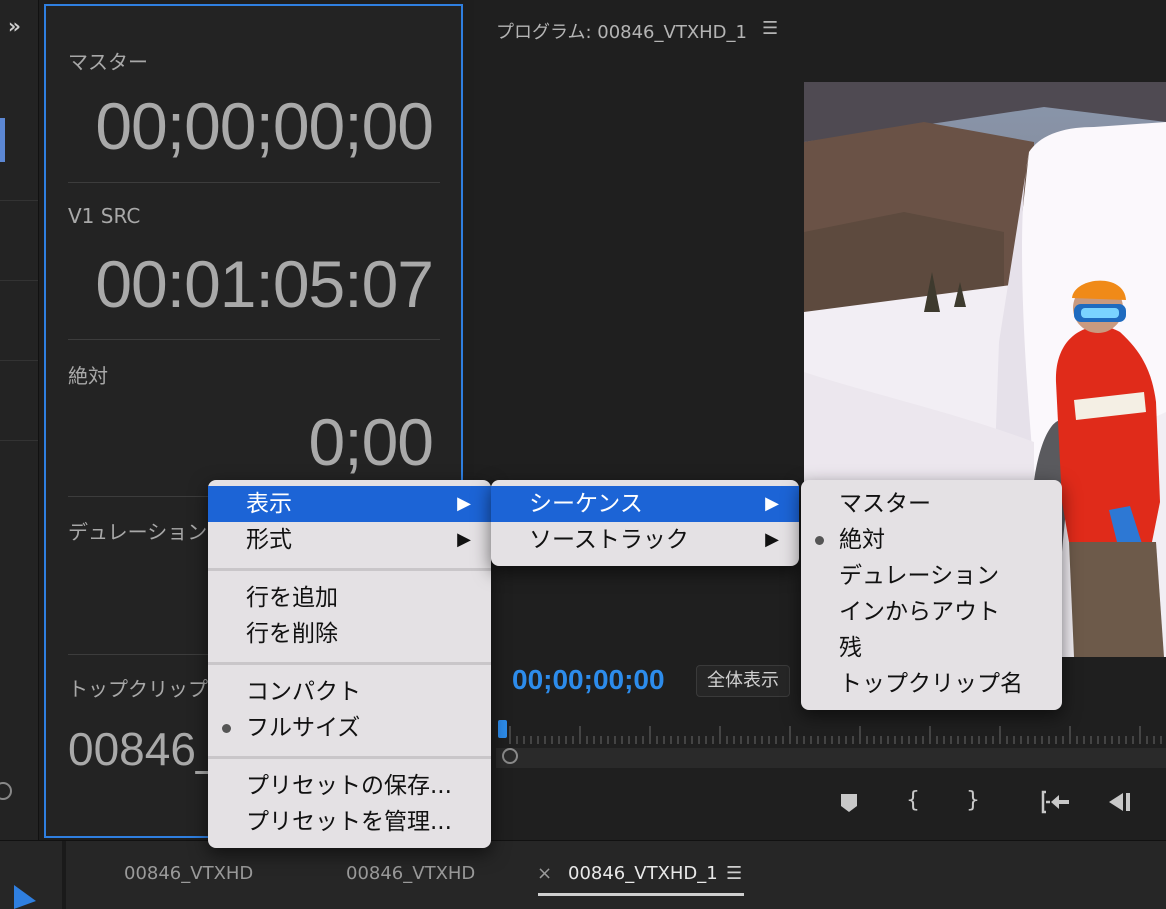  What do you see at coordinates (19, 420) in the screenshot?
I see `left-panel-strip: »` at bounding box center [19, 420].